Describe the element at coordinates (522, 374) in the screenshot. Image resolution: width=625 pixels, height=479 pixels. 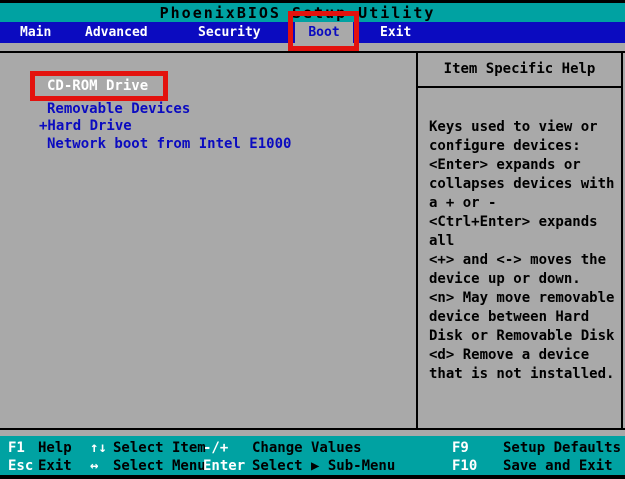
I see `help-line: that is not installed.` at that location.